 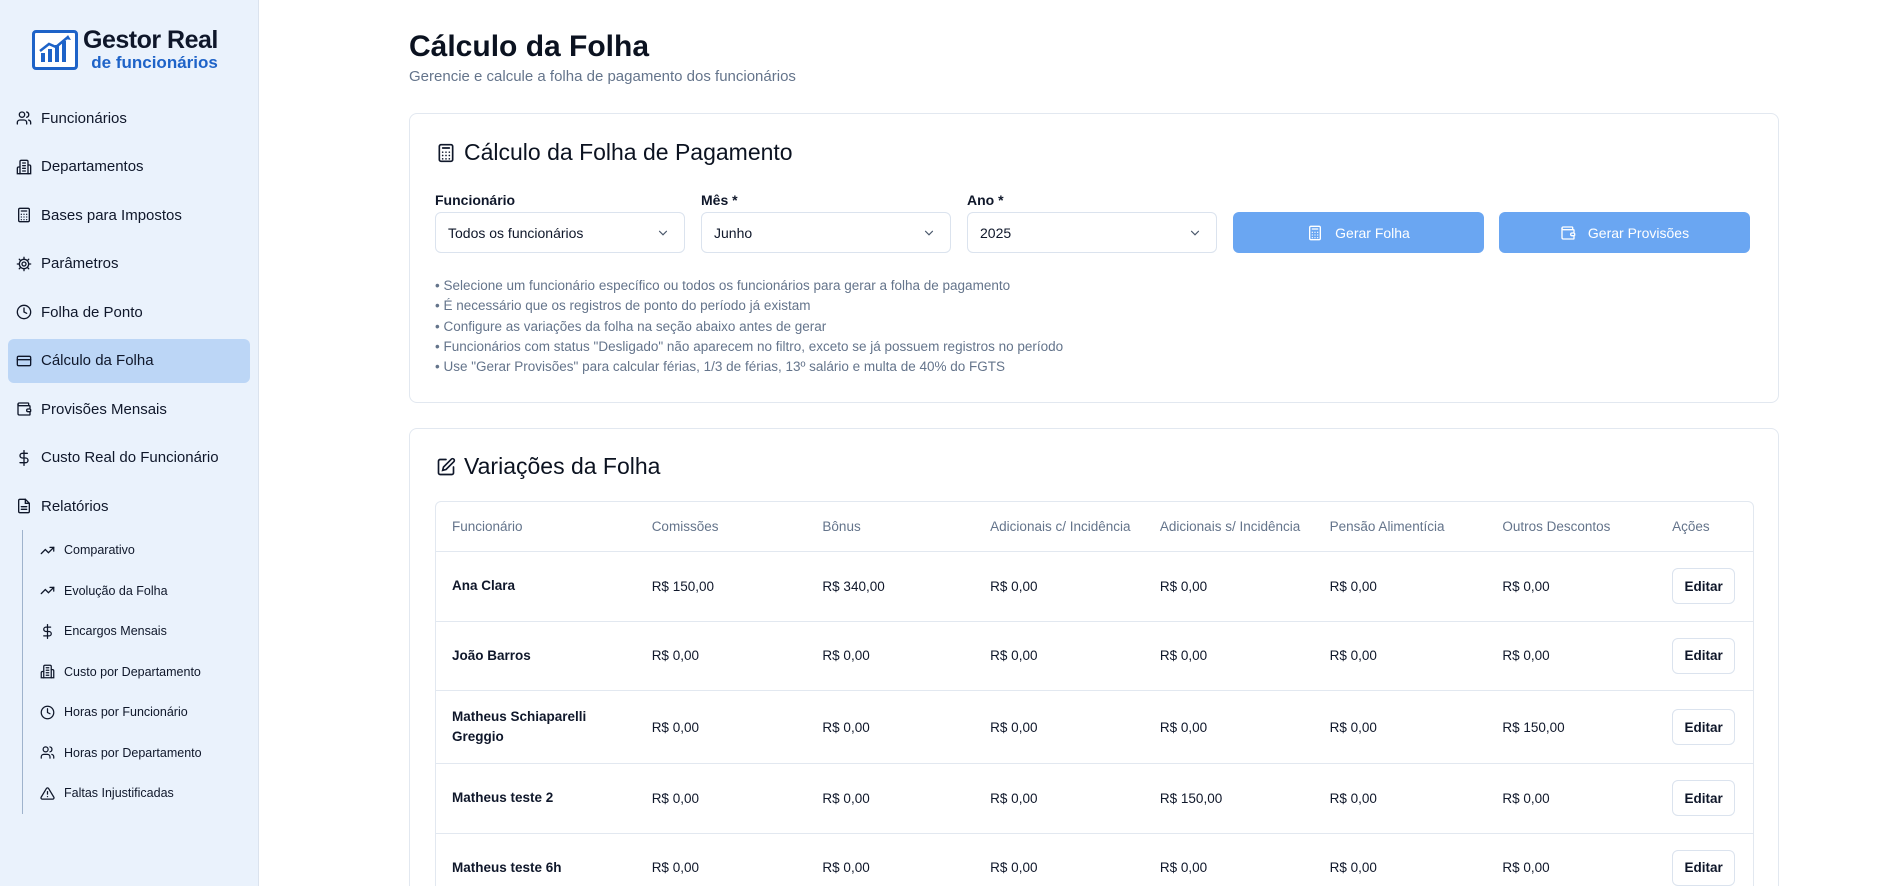 I want to click on users-icon, so click(x=24, y=118).